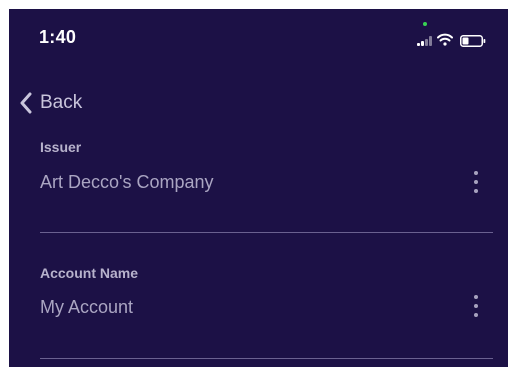 This screenshot has width=517, height=367. I want to click on account-name-value: My Account, so click(87, 307).